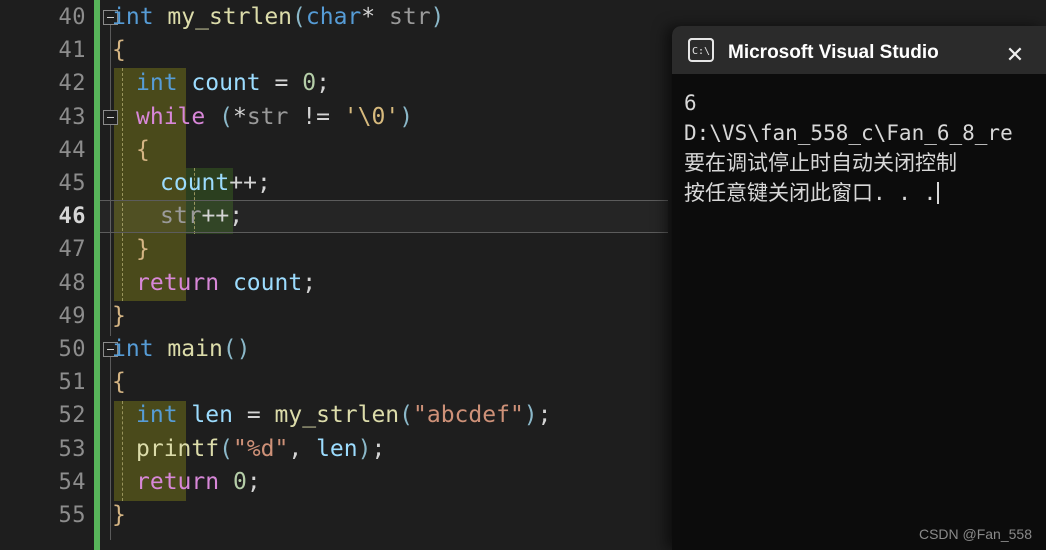 This screenshot has height=550, width=1046. What do you see at coordinates (226, 282) in the screenshot?
I see `code-text: return count;` at bounding box center [226, 282].